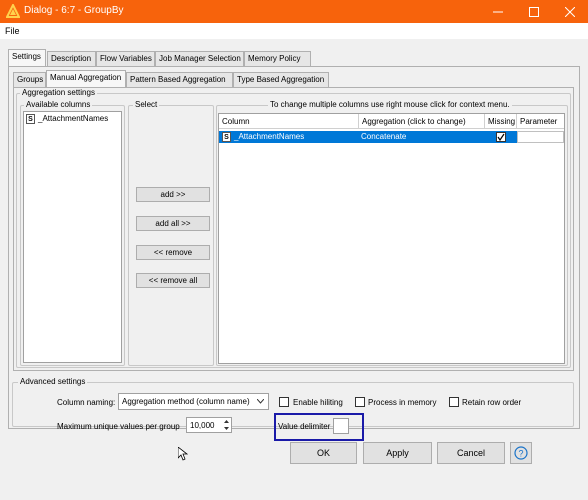 The width and height of the screenshot is (588, 500). What do you see at coordinates (570, 11) in the screenshot?
I see `close-icon` at bounding box center [570, 11].